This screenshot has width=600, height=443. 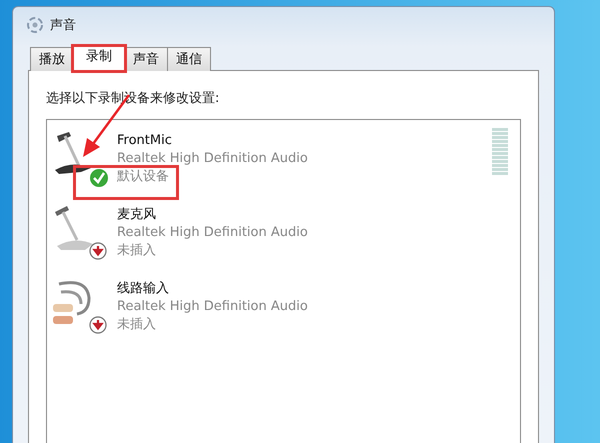 What do you see at coordinates (52, 59) in the screenshot?
I see `tab: 播放` at bounding box center [52, 59].